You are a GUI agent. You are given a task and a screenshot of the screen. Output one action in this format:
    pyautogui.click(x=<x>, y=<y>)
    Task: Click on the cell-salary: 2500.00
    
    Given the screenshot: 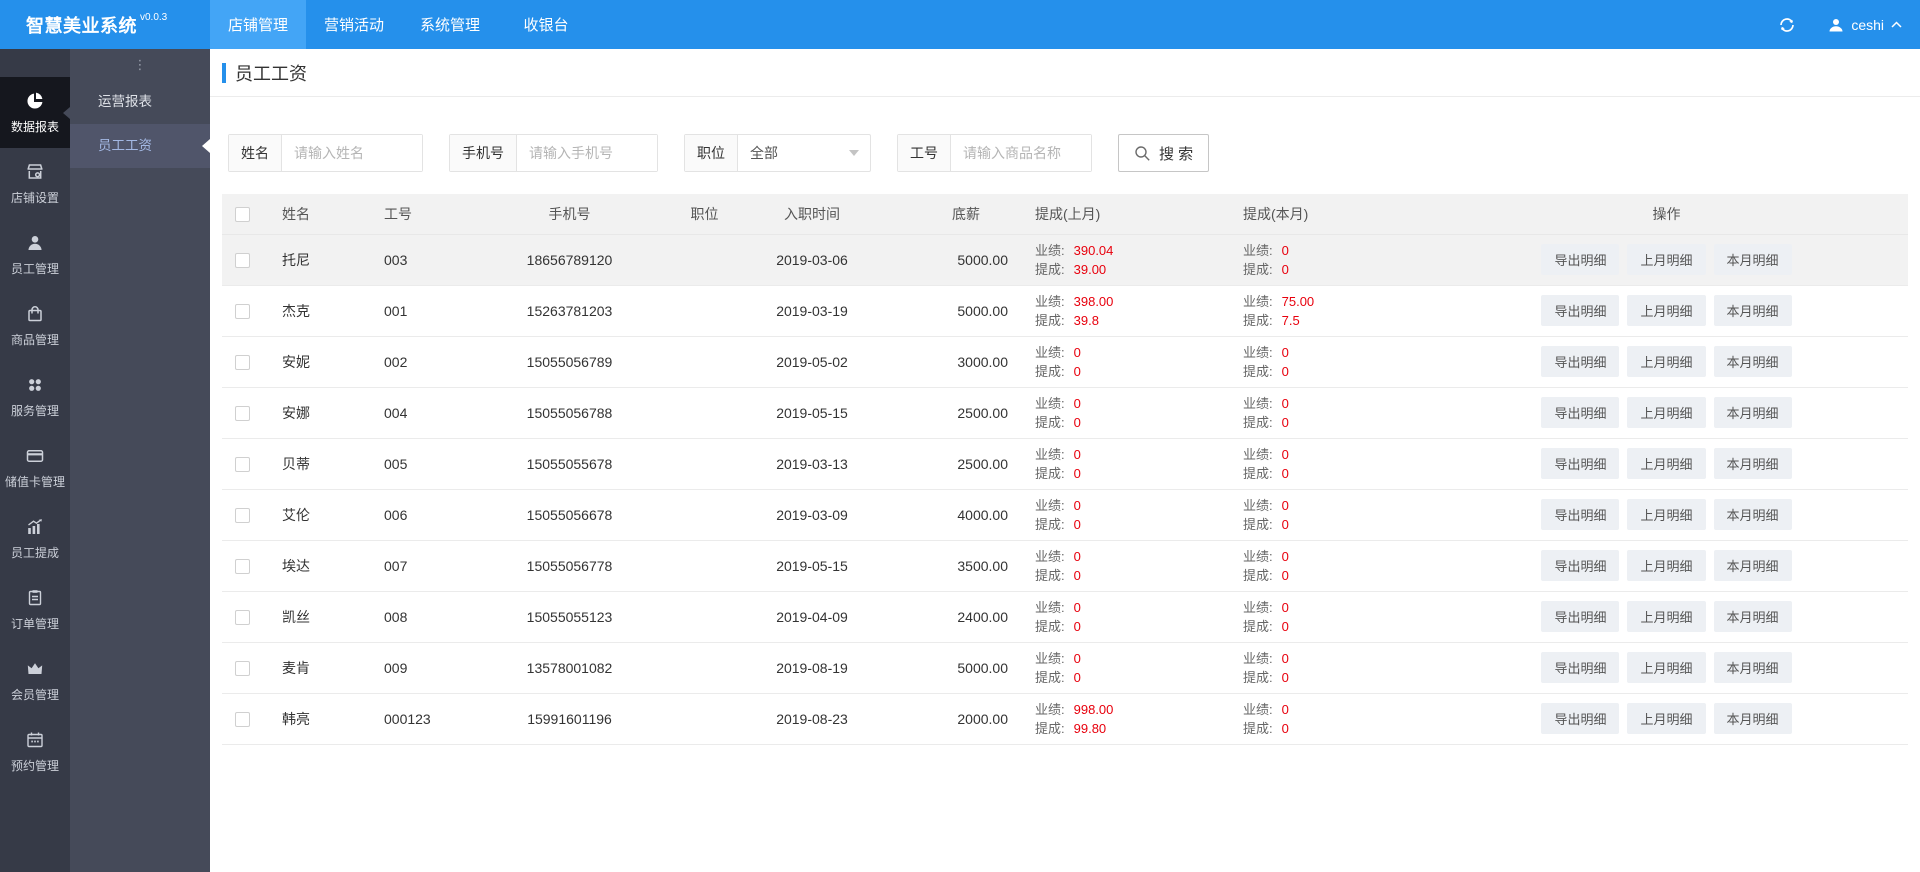 What is the action you would take?
    pyautogui.click(x=954, y=464)
    